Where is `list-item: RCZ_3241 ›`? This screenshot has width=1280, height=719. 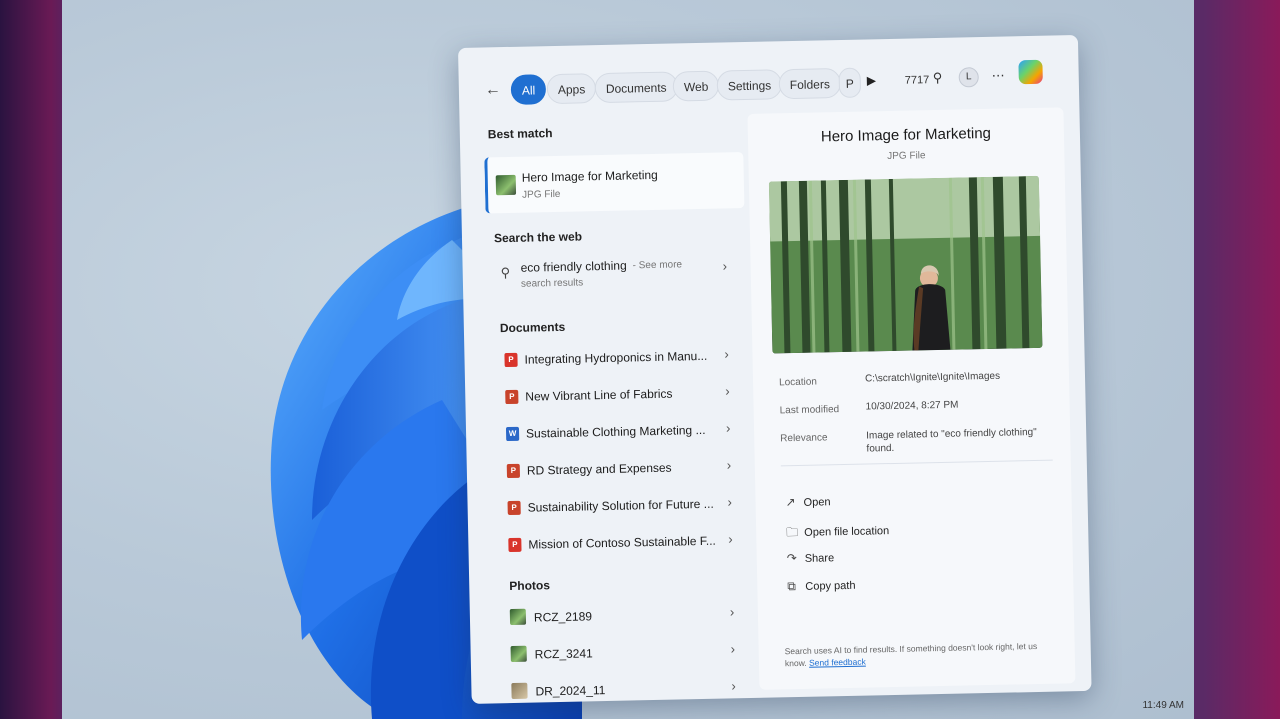
list-item: RCZ_3241 › is located at coordinates (622, 652).